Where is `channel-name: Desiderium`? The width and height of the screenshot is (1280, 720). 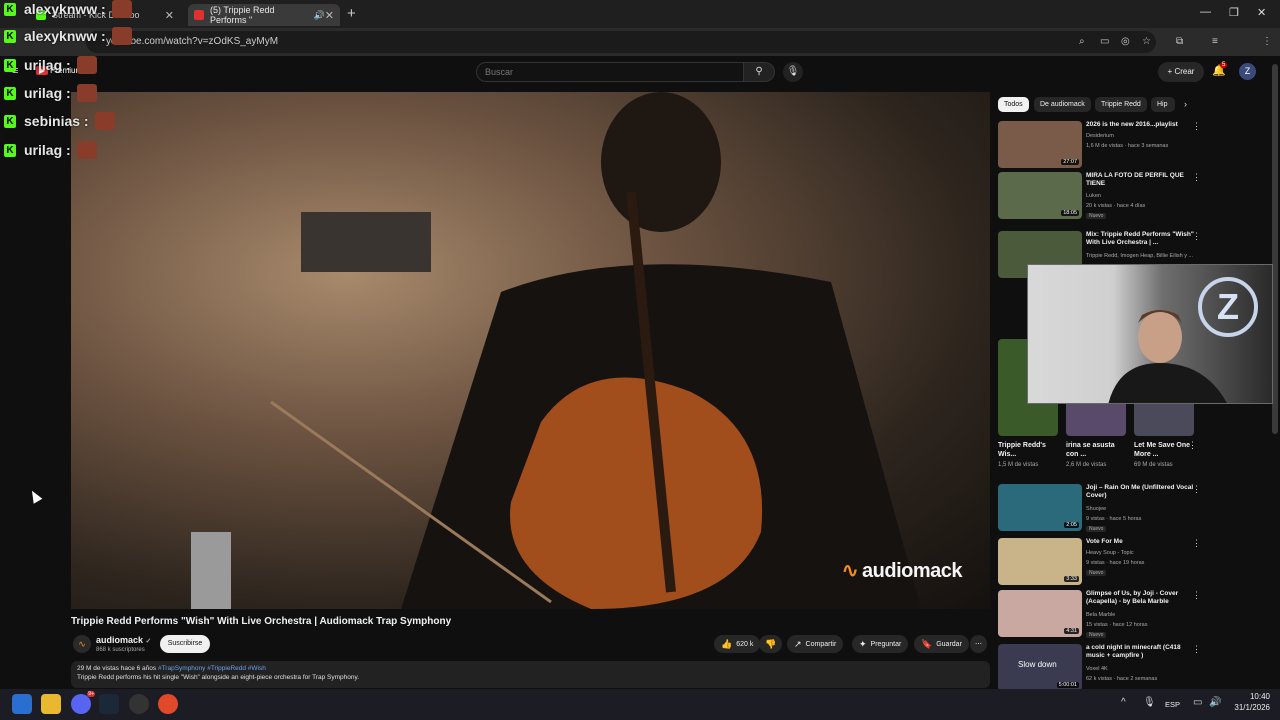
channel-name: Desiderium is located at coordinates (1100, 136).